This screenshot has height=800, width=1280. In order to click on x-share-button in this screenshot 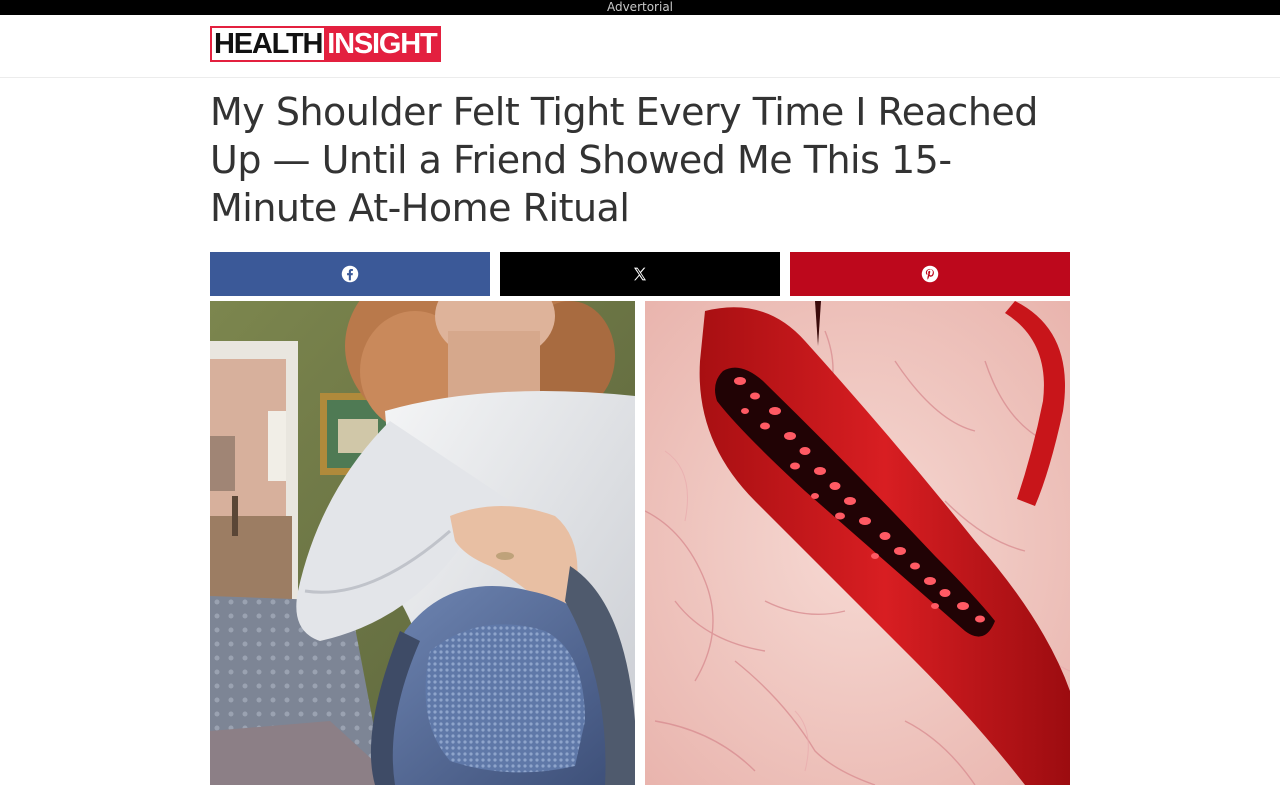, I will do `click(640, 274)`.